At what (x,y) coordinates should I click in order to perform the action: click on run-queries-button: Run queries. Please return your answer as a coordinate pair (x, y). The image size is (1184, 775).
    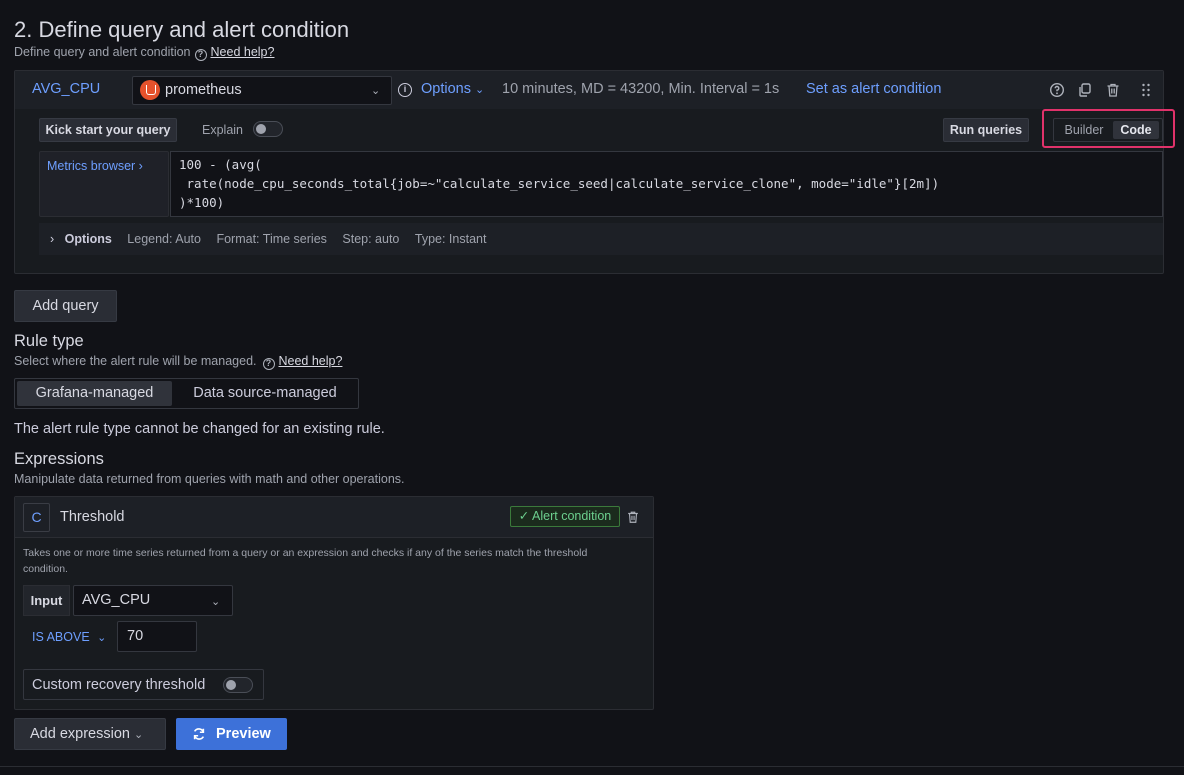
    Looking at the image, I should click on (986, 130).